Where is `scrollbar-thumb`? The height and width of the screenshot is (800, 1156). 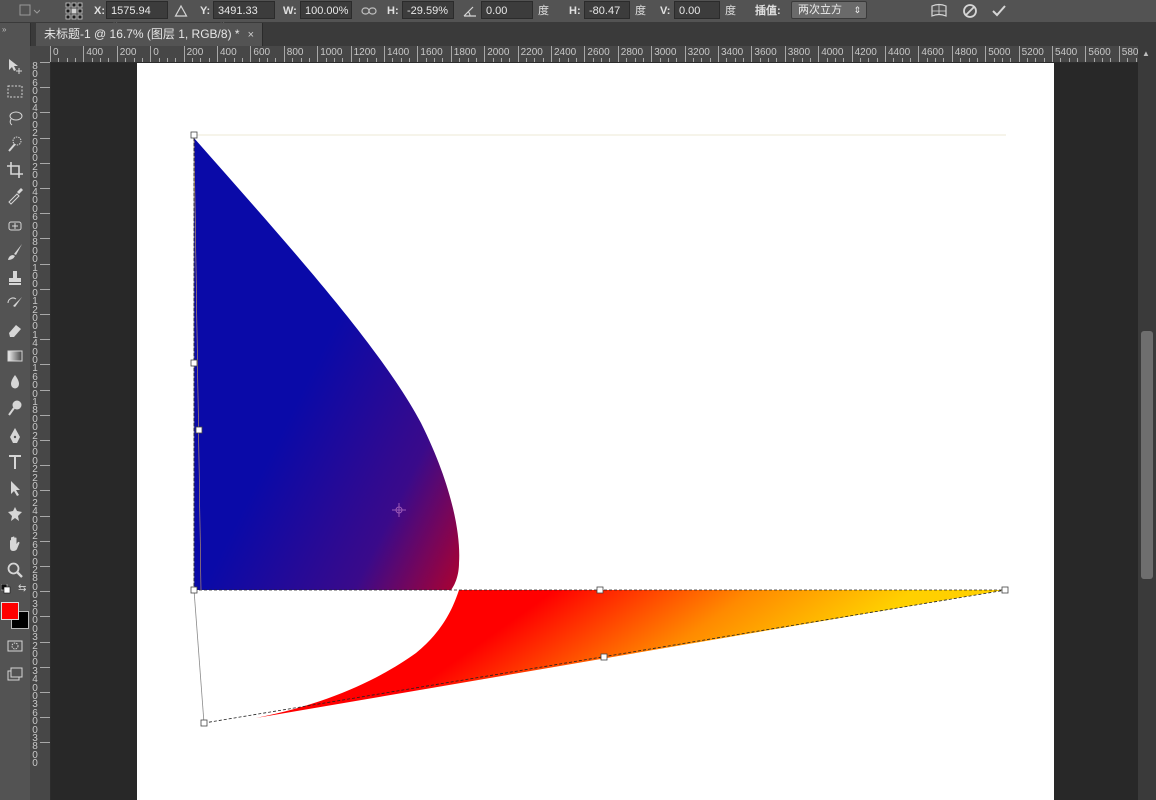
scrollbar-thumb is located at coordinates (1147, 455).